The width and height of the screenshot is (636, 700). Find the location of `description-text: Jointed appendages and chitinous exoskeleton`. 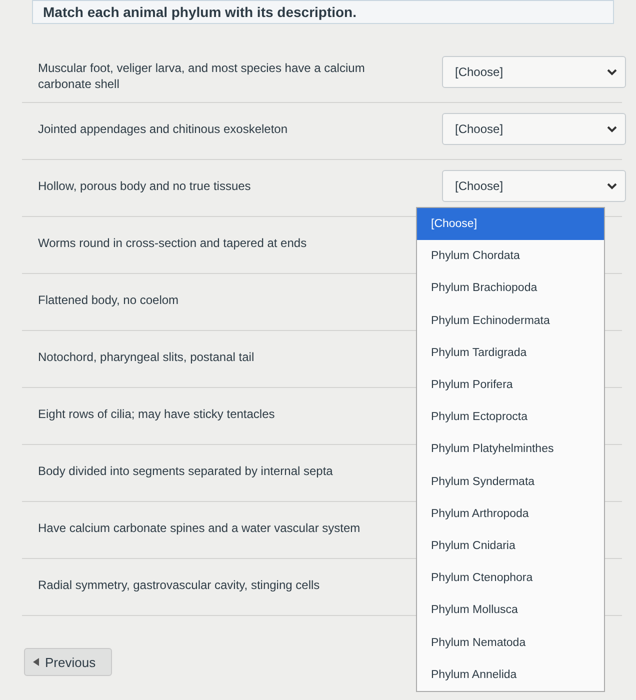

description-text: Jointed appendages and chitinous exoskeleton is located at coordinates (163, 129).